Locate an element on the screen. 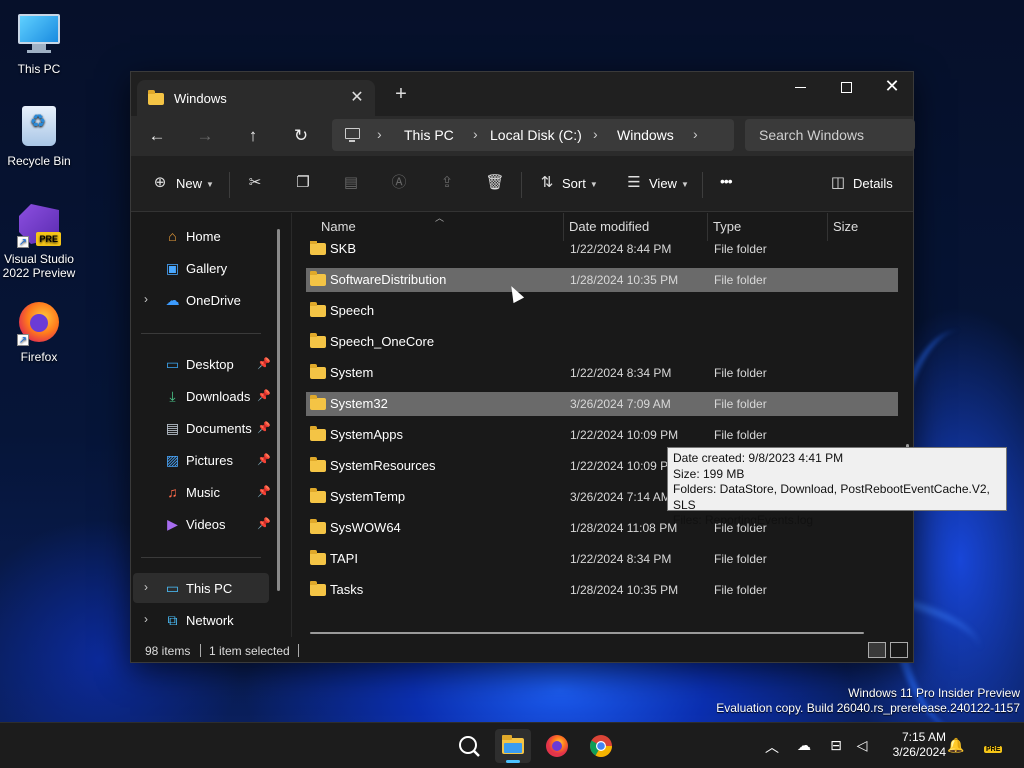 The height and width of the screenshot is (768, 1024). table-row: TAPI 1/22/2024 8:34 PM File folder is located at coordinates (602, 559).